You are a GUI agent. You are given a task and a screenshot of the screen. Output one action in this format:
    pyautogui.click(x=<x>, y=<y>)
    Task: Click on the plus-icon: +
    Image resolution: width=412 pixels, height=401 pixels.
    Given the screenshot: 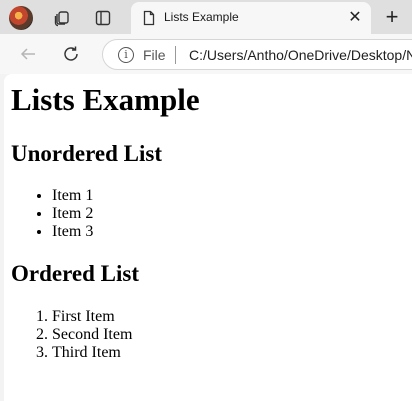 What is the action you would take?
    pyautogui.click(x=392, y=18)
    